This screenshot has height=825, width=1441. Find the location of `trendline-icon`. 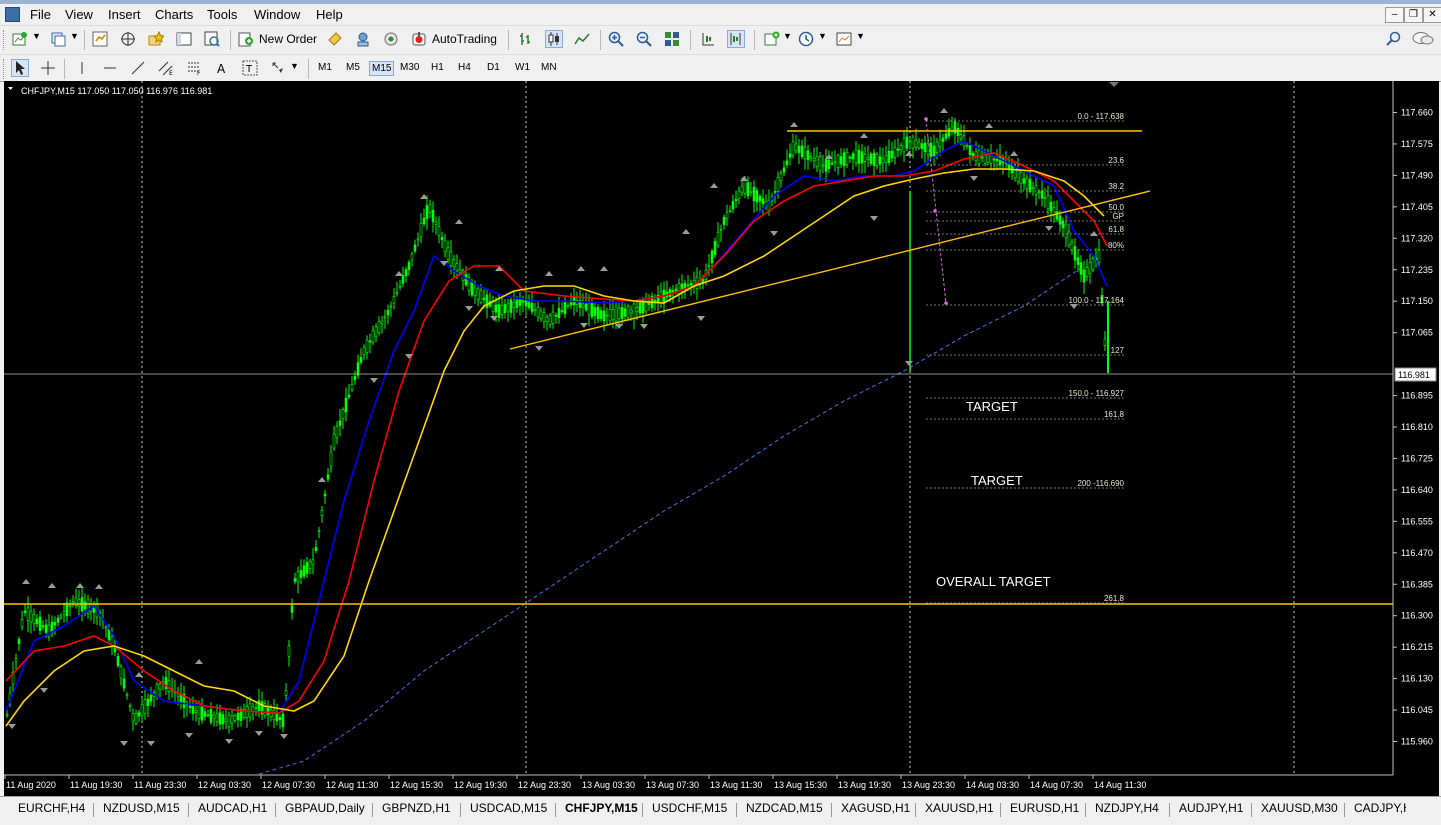

trendline-icon is located at coordinates (138, 68).